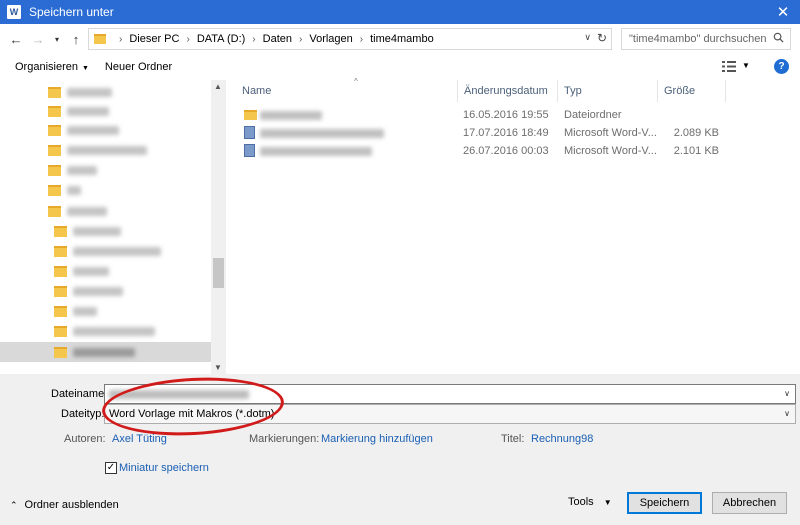 The height and width of the screenshot is (525, 800). I want to click on refresh-icon: ↻, so click(602, 38).